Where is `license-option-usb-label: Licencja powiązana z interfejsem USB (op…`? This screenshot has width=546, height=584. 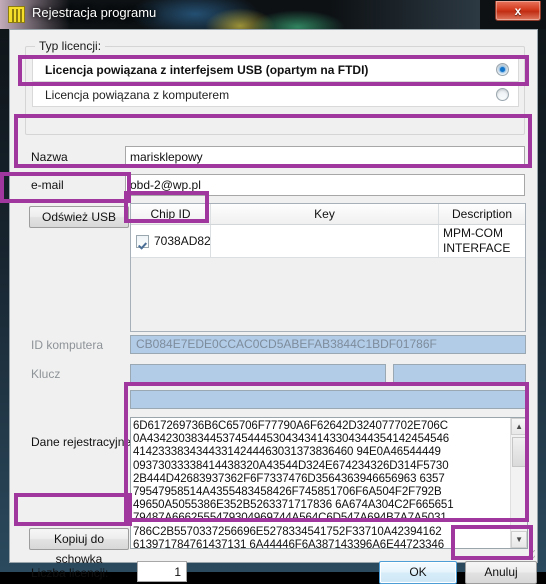
license-option-usb-label: Licencja powiązana z interfejsem USB (op… is located at coordinates (207, 69).